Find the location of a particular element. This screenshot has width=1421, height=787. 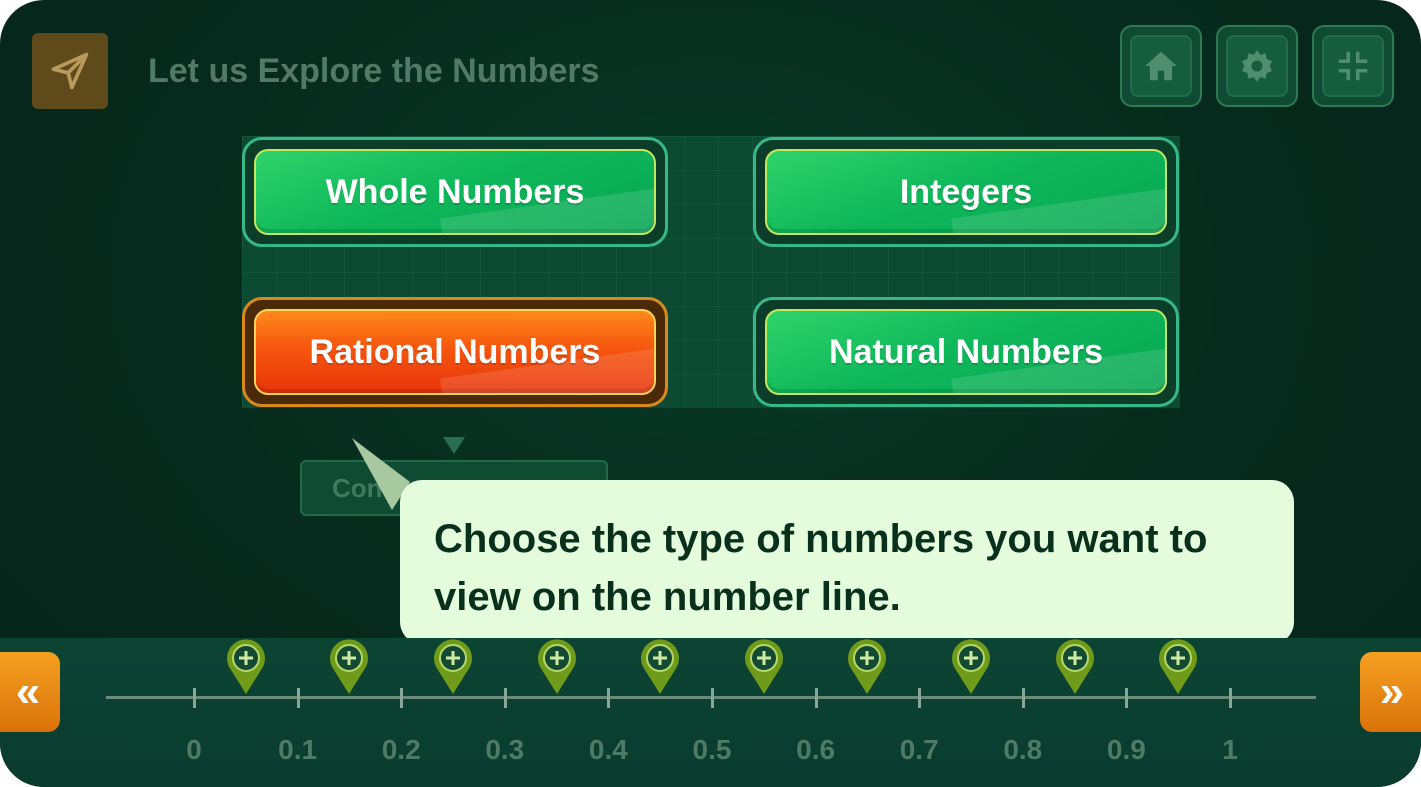

compress-icon is located at coordinates (1353, 66).